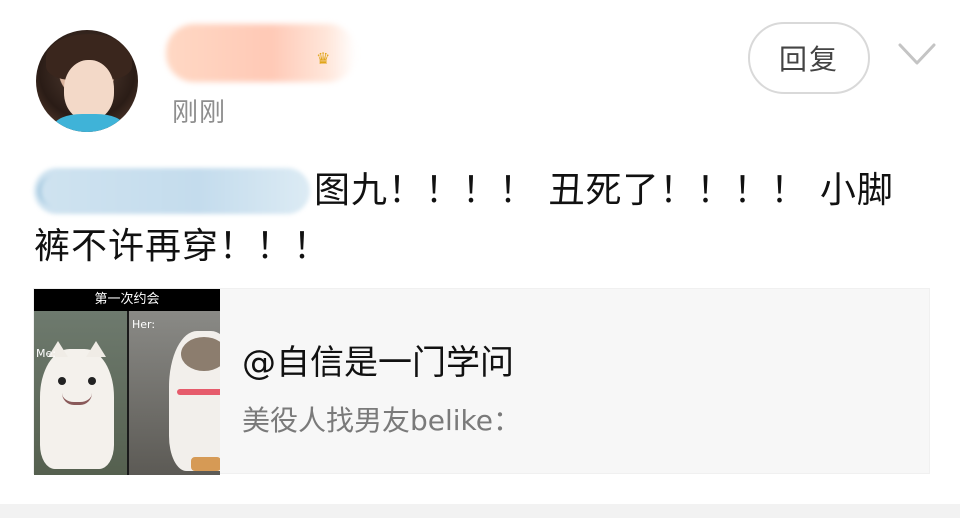 This screenshot has height=518, width=960. What do you see at coordinates (182, 246) in the screenshot?
I see `comment-text-line2: 裤不许再穿！！！` at bounding box center [182, 246].